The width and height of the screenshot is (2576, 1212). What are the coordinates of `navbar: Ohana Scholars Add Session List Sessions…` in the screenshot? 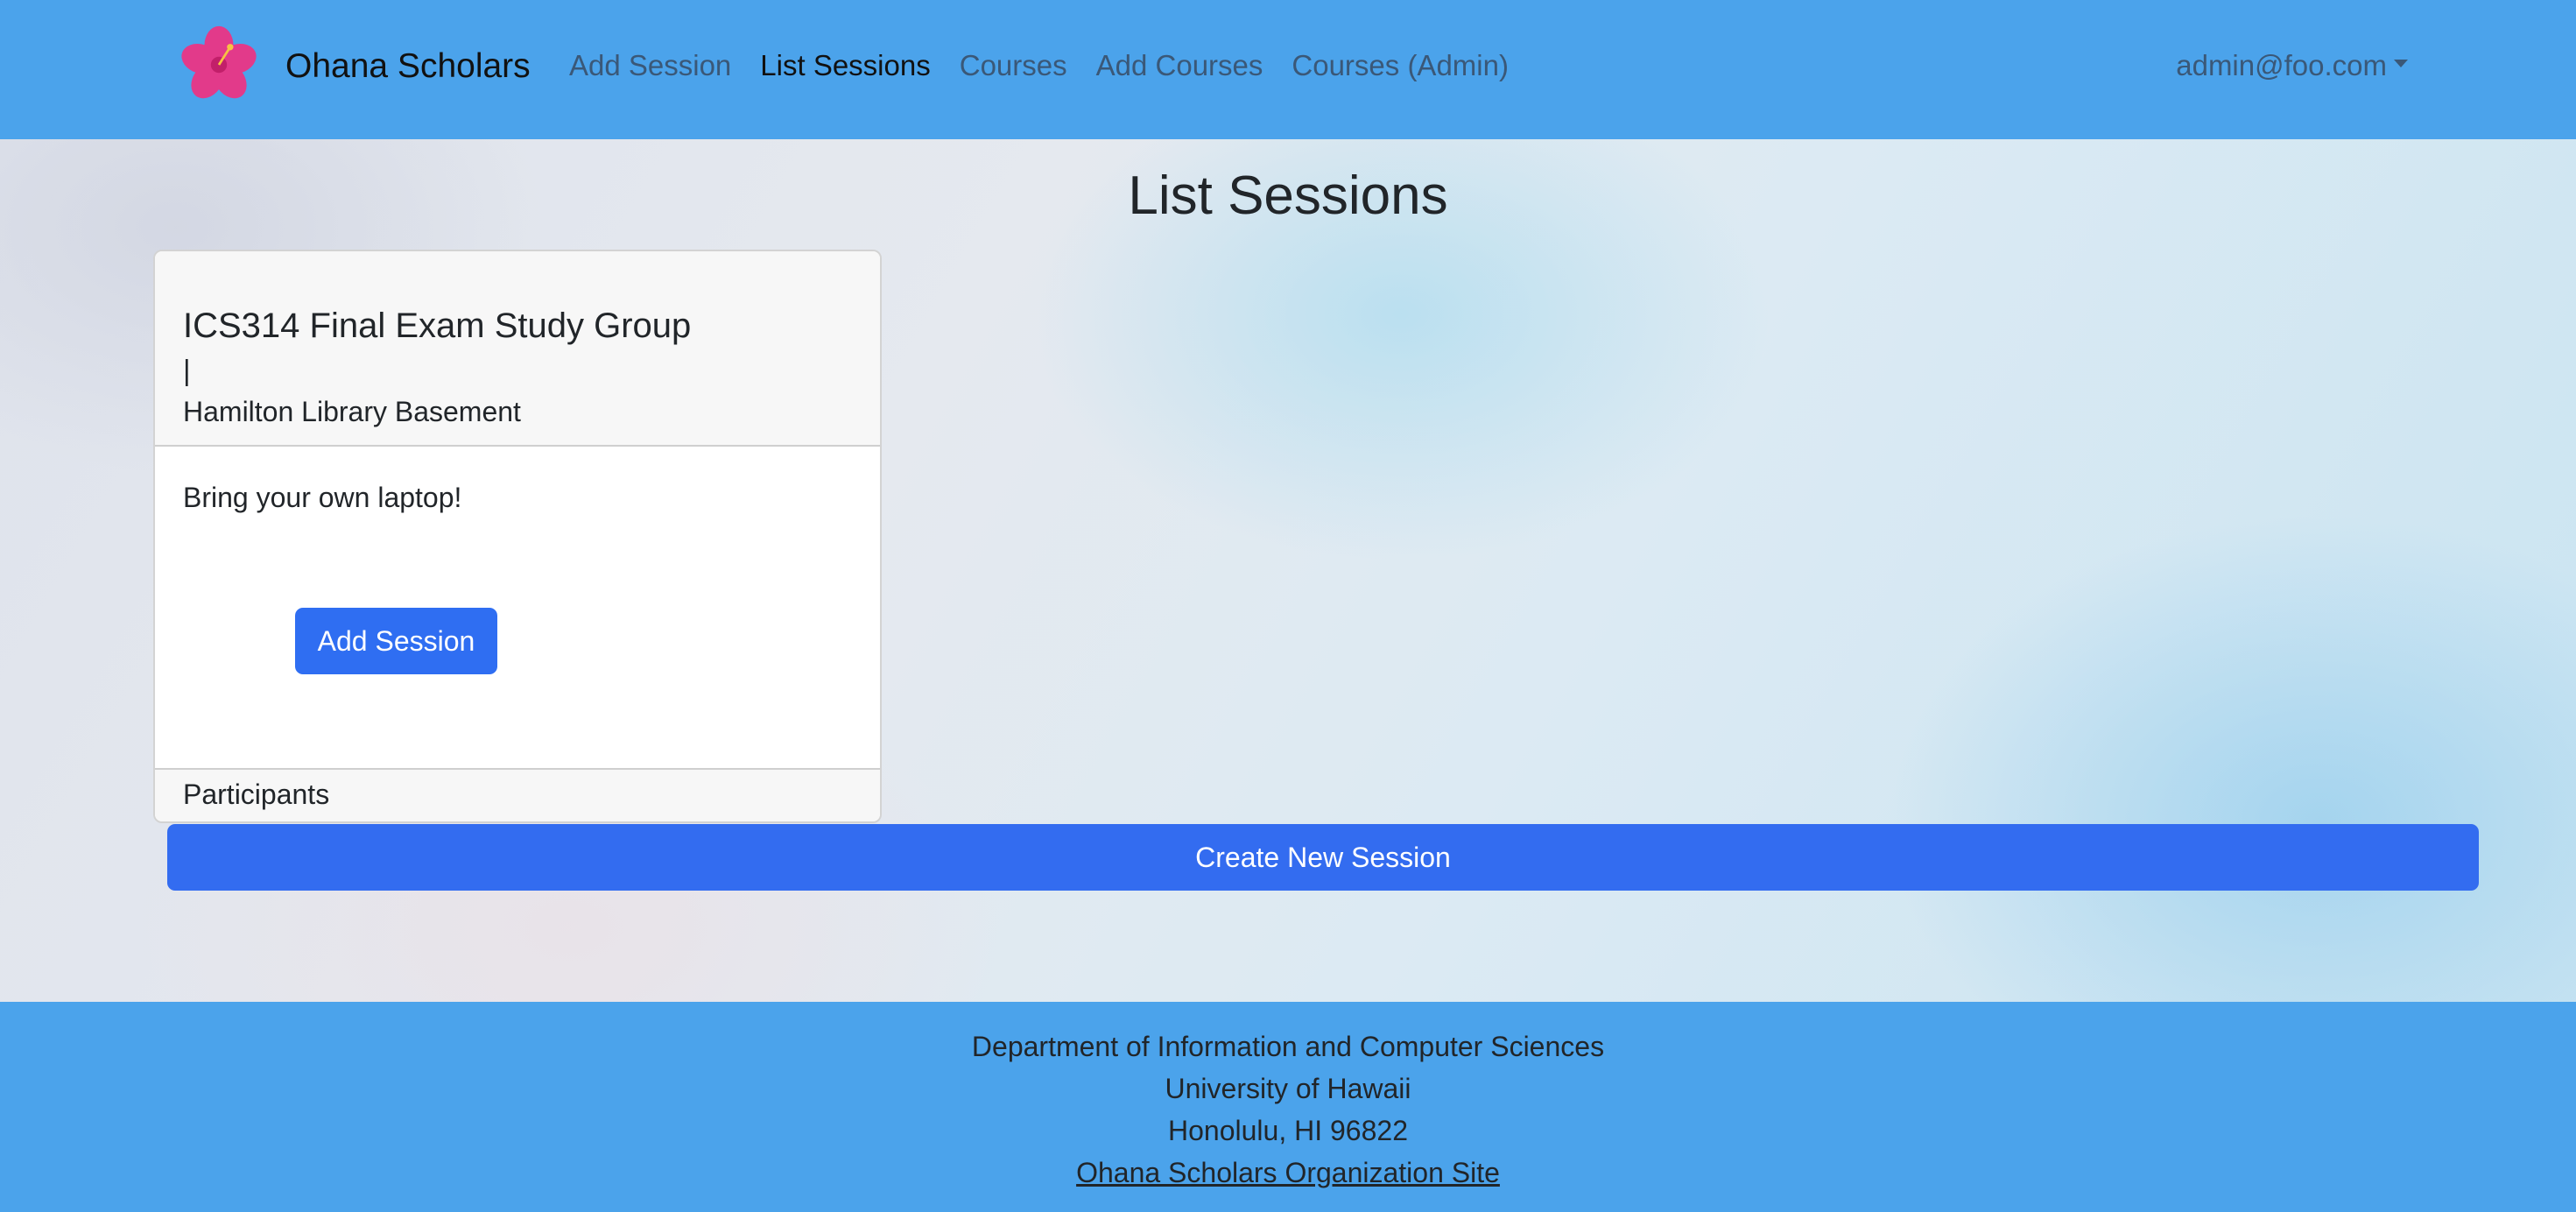 It's located at (1288, 69).